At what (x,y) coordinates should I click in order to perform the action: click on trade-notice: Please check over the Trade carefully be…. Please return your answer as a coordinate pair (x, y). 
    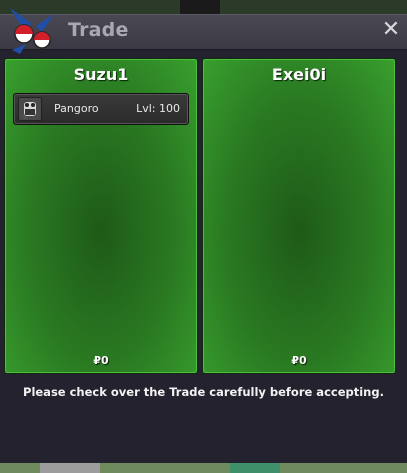
    Looking at the image, I should click on (203, 392).